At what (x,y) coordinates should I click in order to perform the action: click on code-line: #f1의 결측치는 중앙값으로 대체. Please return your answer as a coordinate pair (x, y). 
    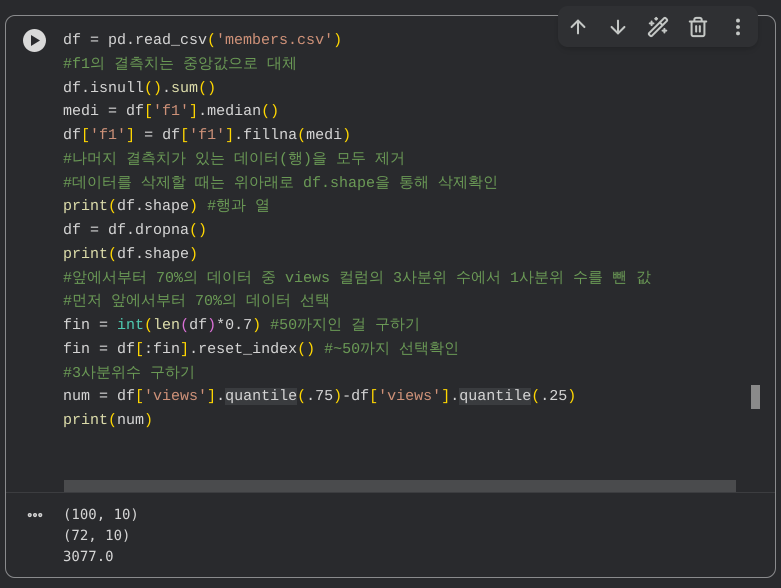
    Looking at the image, I should click on (180, 64).